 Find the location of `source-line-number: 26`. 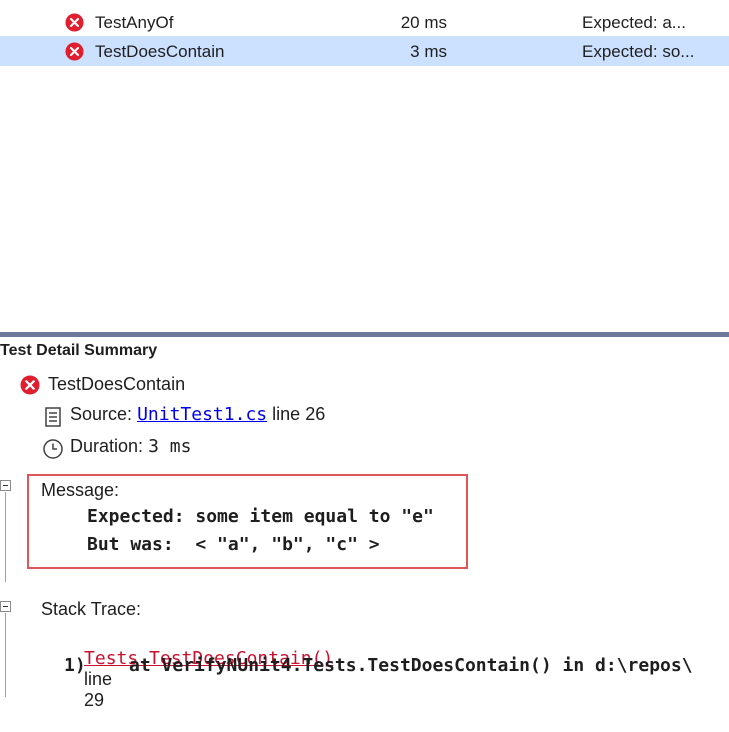

source-line-number: 26 is located at coordinates (315, 414).